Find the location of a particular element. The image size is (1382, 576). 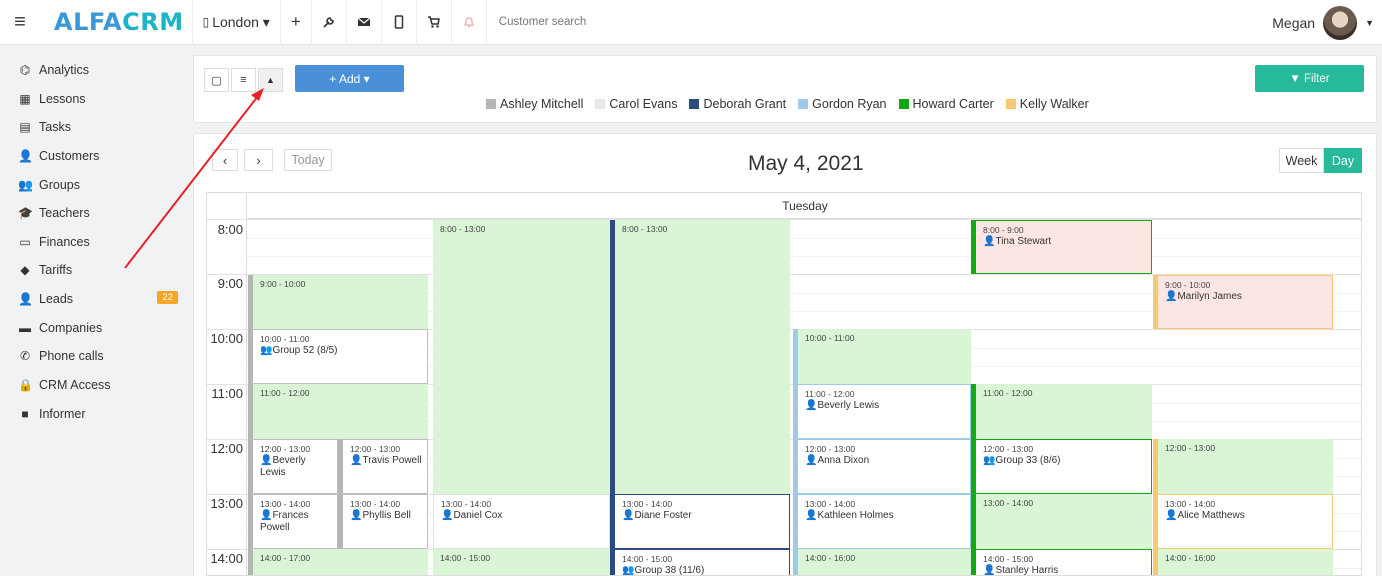

sidebar-item-customers: 👤 Customers is located at coordinates (98, 156).